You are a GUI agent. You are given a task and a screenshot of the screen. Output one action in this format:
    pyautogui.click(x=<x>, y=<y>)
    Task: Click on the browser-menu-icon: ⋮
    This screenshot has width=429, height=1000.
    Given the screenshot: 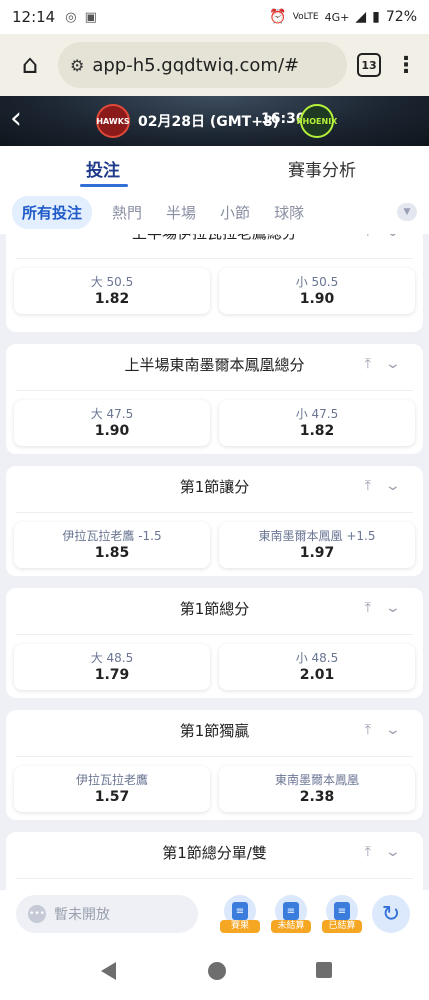 What is the action you would take?
    pyautogui.click(x=406, y=65)
    